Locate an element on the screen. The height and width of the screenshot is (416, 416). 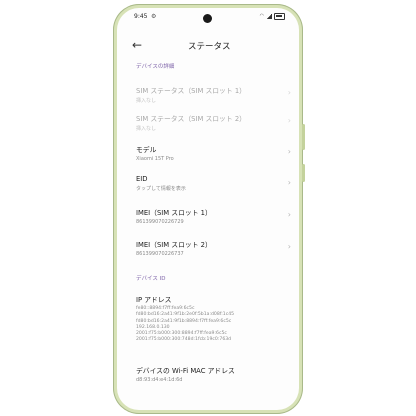
item-title: EID is located at coordinates (142, 179).